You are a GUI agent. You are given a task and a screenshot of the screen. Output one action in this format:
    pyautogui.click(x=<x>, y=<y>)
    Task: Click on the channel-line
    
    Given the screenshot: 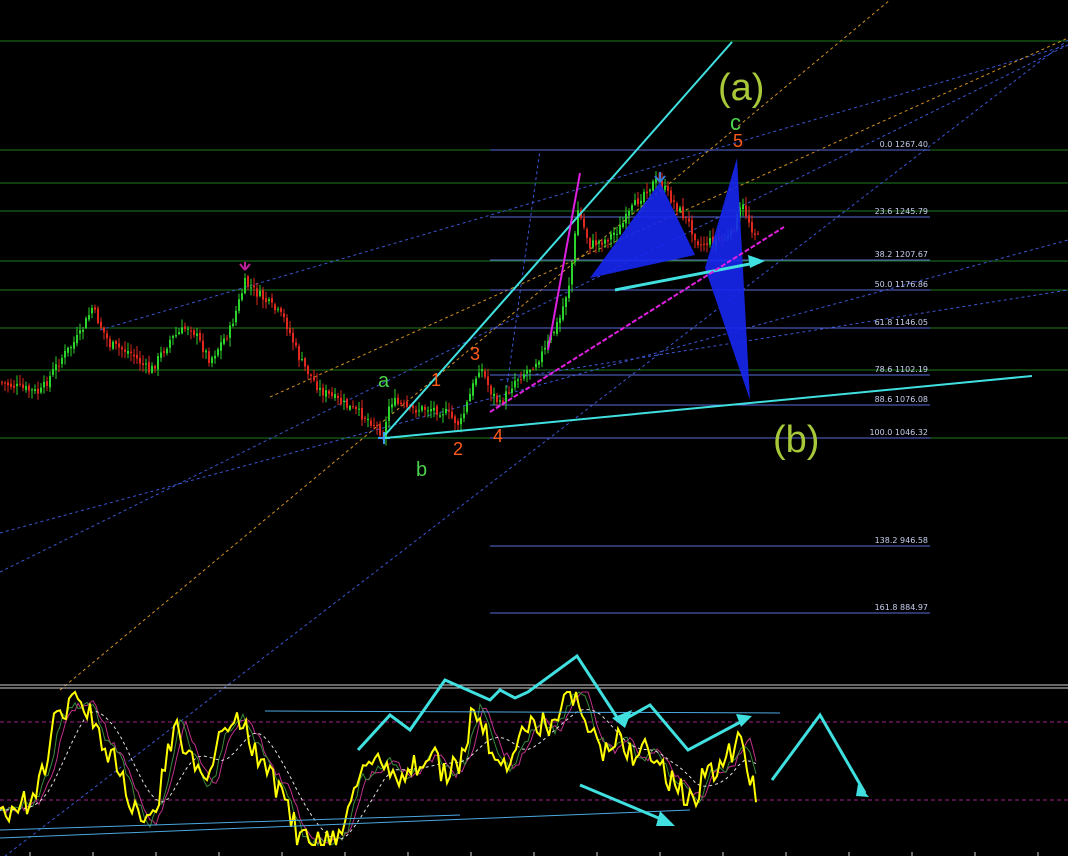 What is the action you would take?
    pyautogui.click(x=522, y=275)
    